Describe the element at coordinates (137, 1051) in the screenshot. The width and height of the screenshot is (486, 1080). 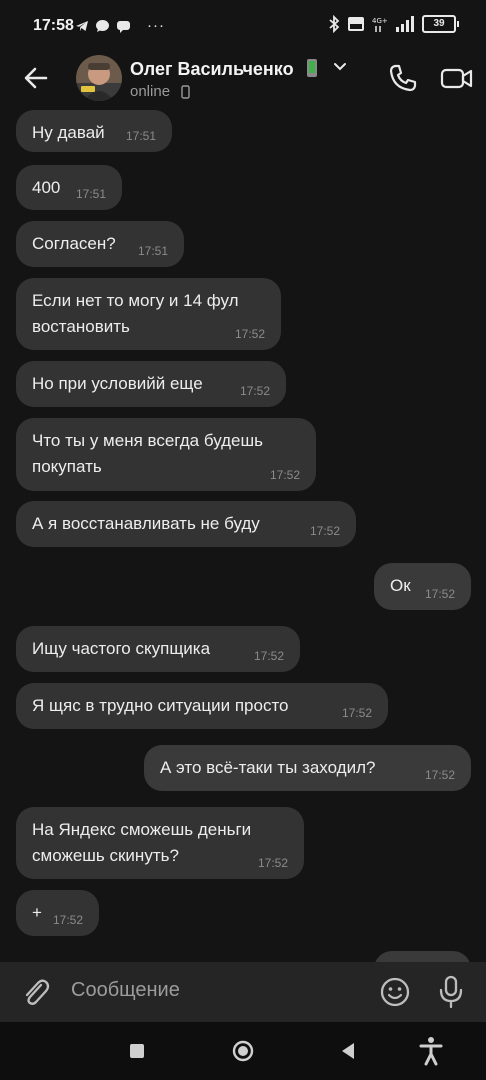
I see `recents-button` at that location.